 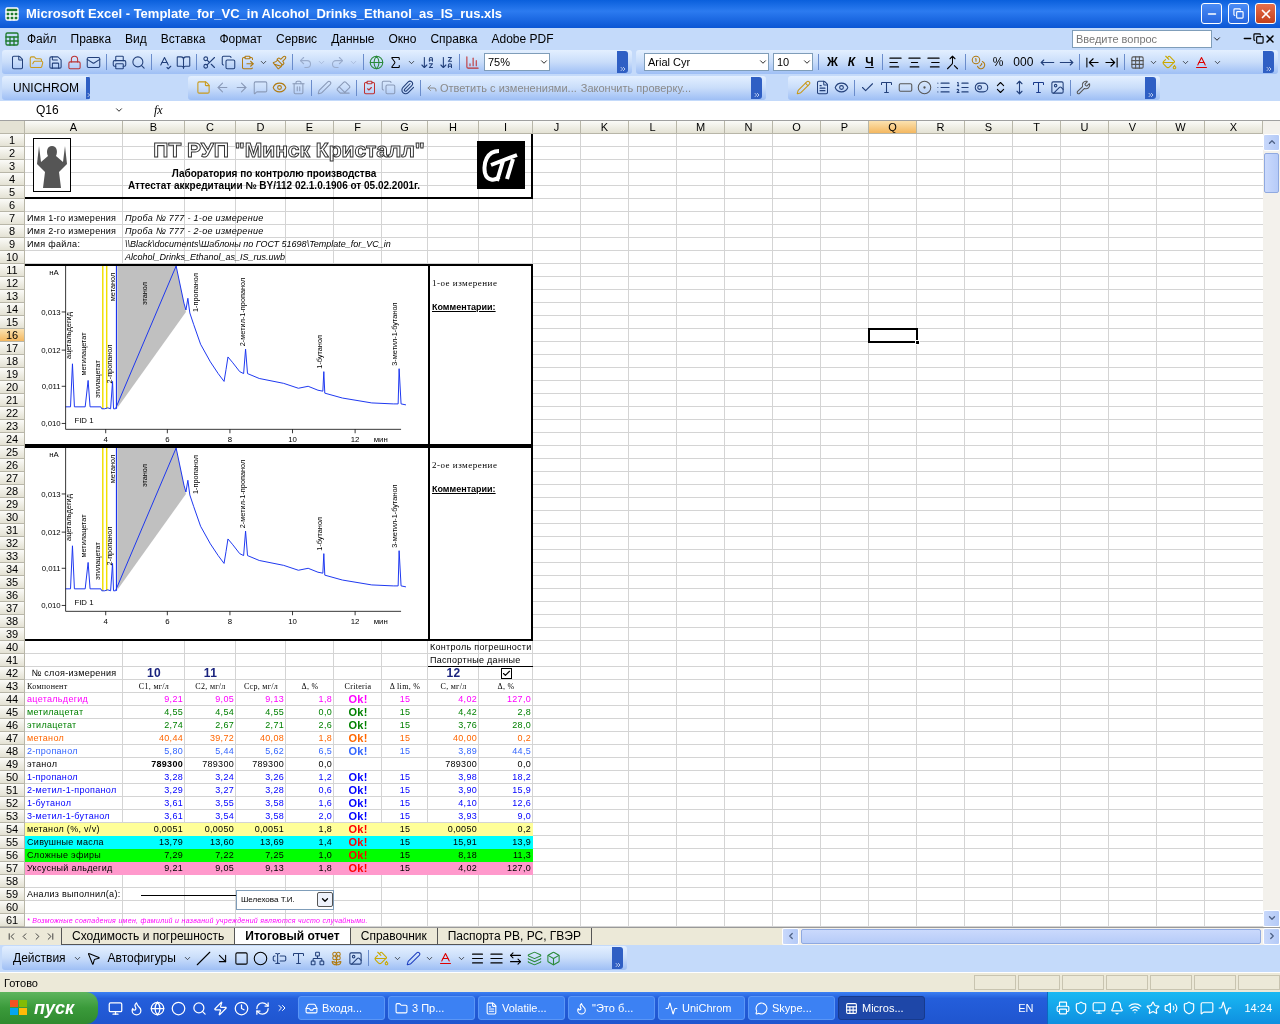 I want to click on close-icon, so click(x=1270, y=38).